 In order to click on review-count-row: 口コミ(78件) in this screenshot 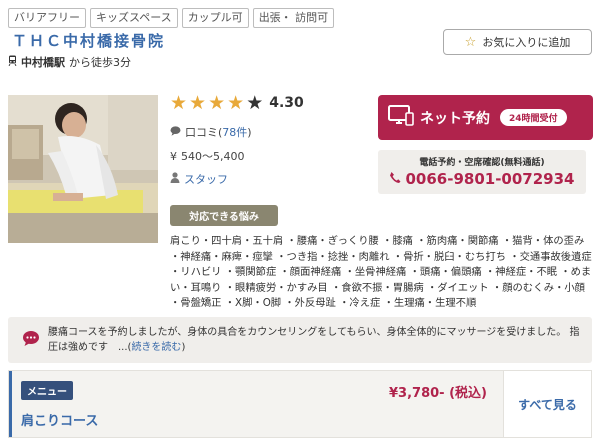, I will do `click(211, 132)`.